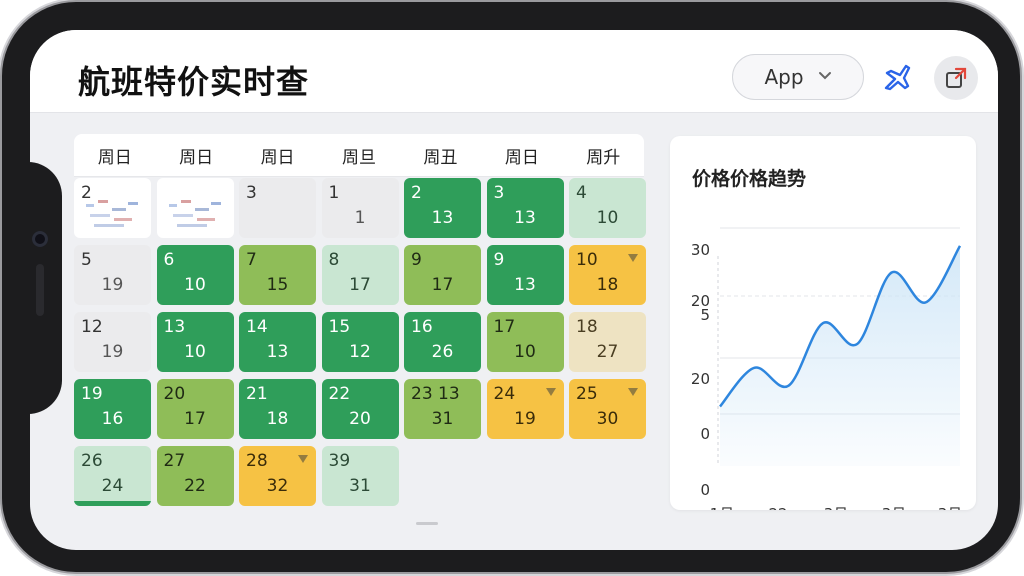 This screenshot has width=1024, height=576. What do you see at coordinates (195, 486) in the screenshot?
I see `day-price: 22` at bounding box center [195, 486].